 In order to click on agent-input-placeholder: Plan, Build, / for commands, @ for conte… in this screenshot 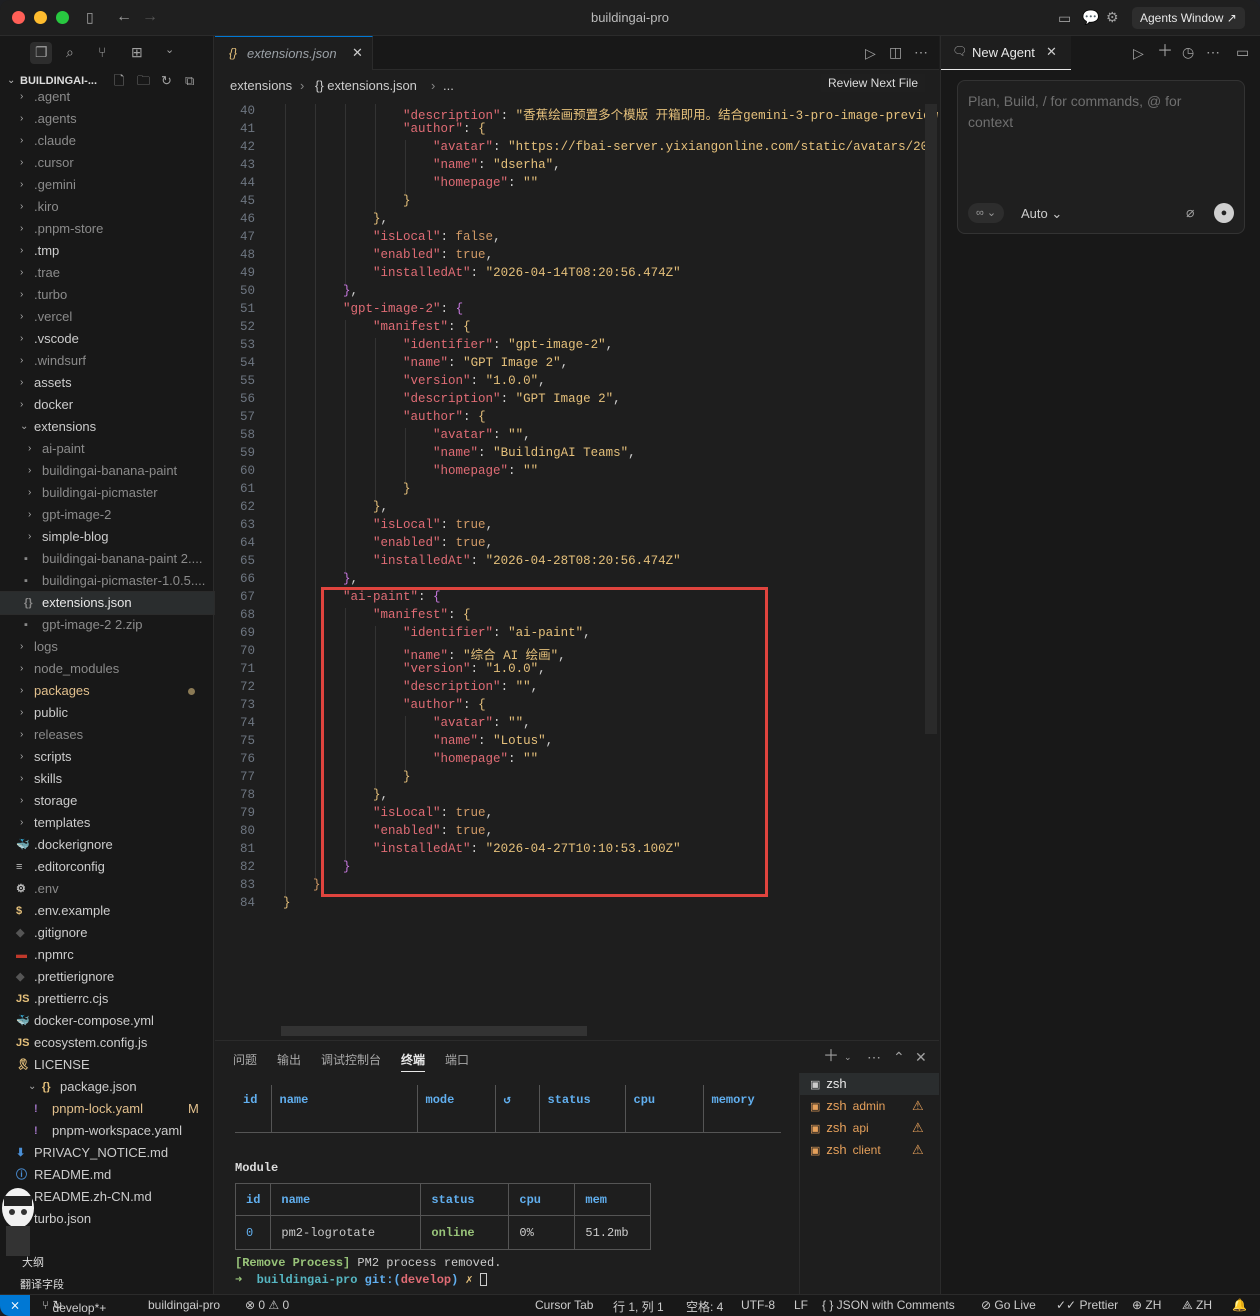, I will do `click(1088, 112)`.